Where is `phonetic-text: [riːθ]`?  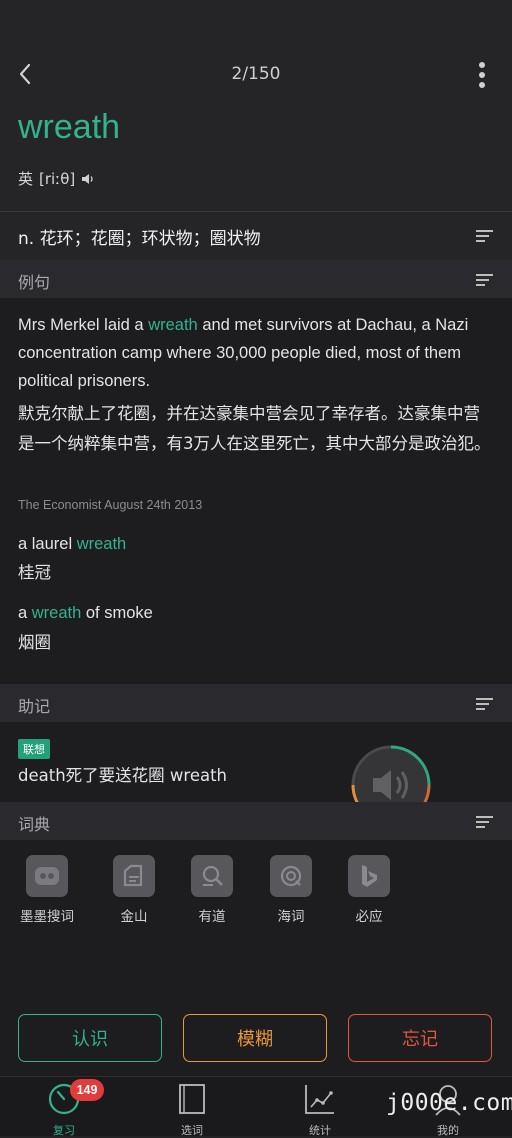 phonetic-text: [riːθ] is located at coordinates (57, 178).